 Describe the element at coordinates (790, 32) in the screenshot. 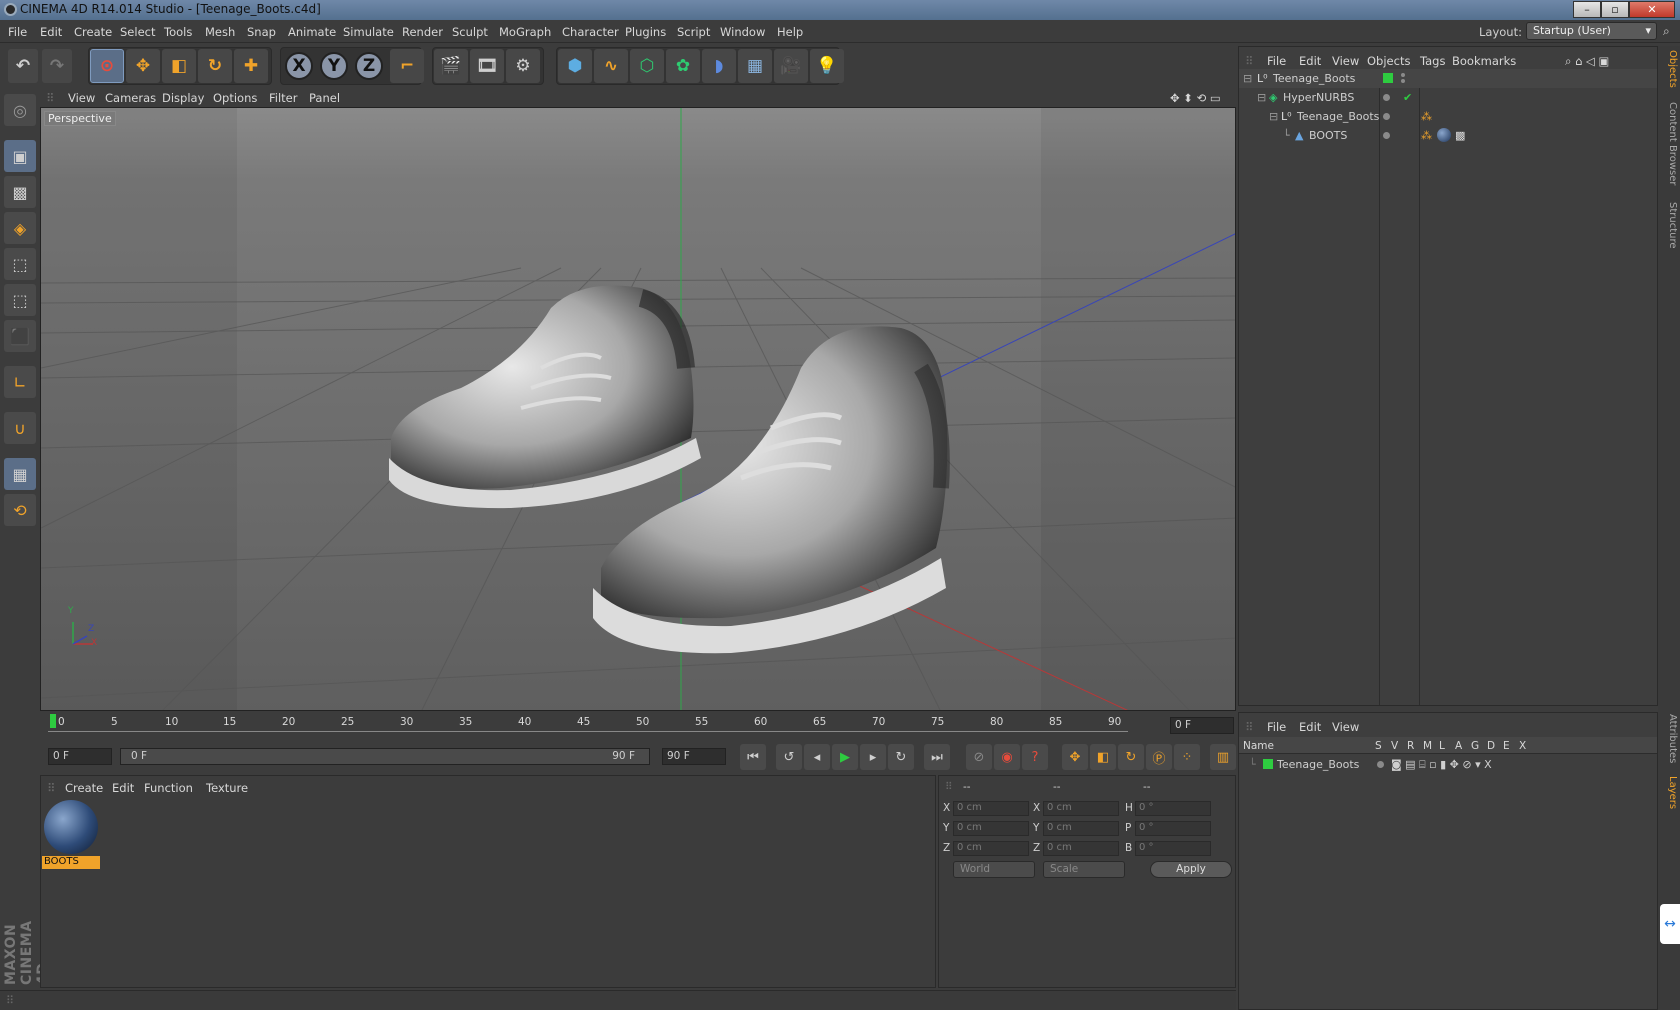

I see `menu-help: Help` at that location.